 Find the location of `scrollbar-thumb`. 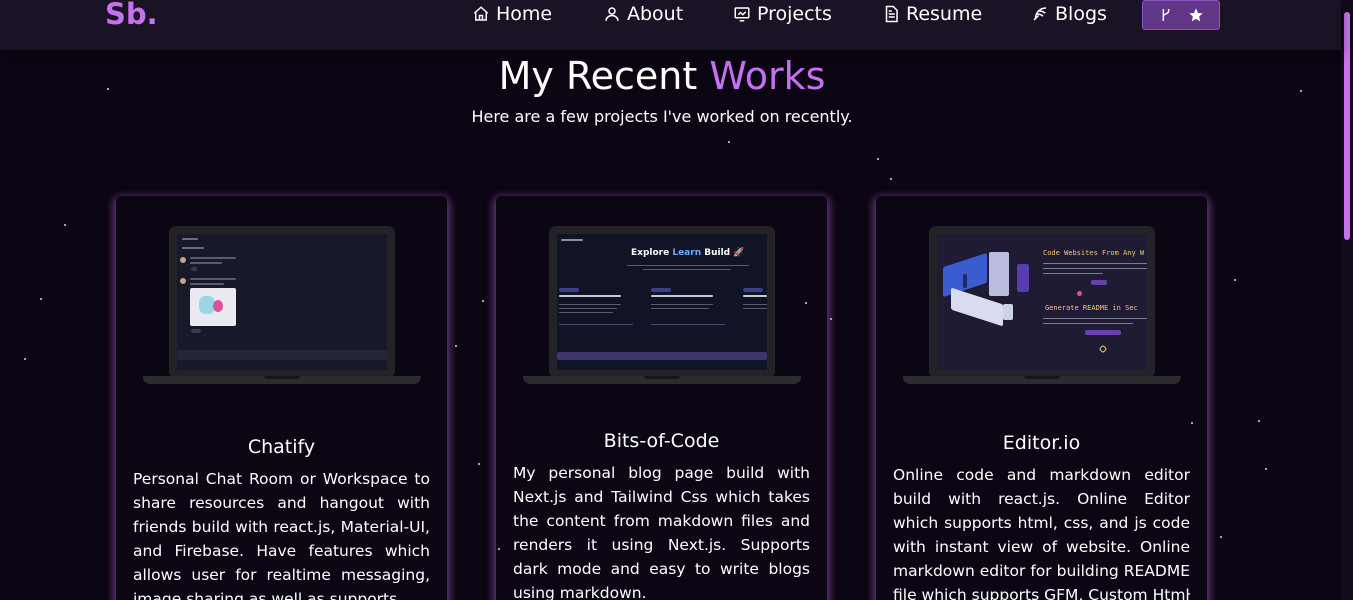

scrollbar-thumb is located at coordinates (1347, 126).